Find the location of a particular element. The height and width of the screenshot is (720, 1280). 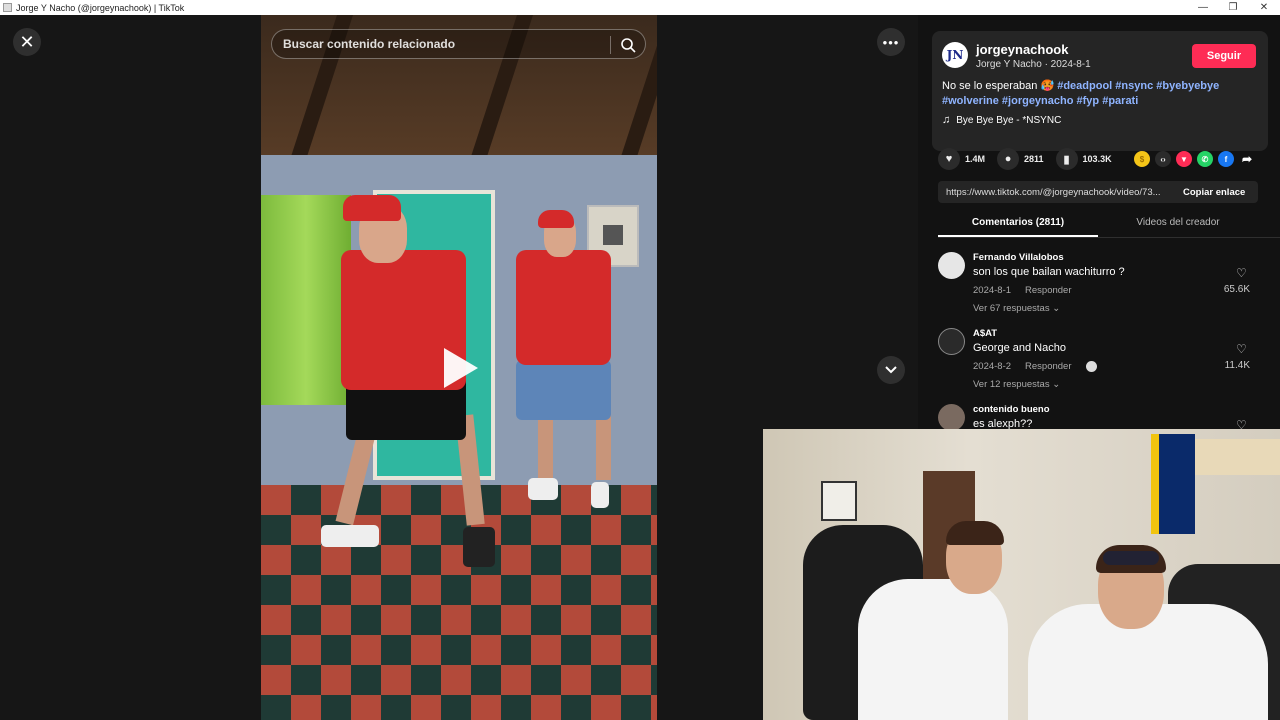

hashtag: #parati is located at coordinates (1120, 101).